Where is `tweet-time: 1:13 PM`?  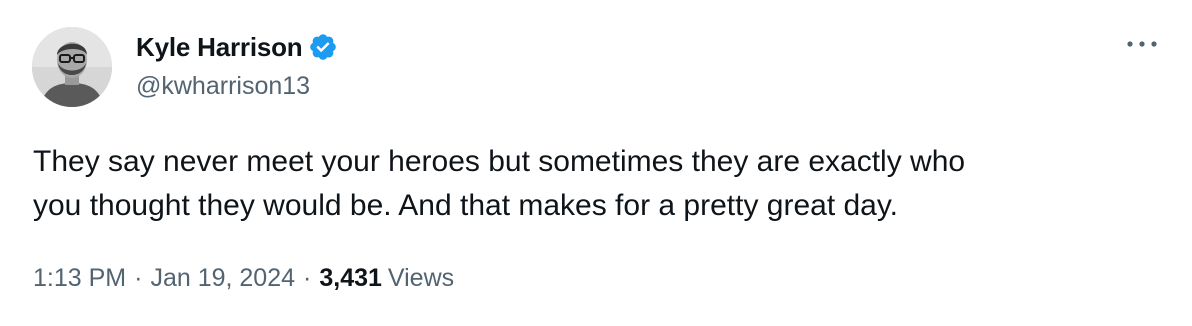 tweet-time: 1:13 PM is located at coordinates (79, 278).